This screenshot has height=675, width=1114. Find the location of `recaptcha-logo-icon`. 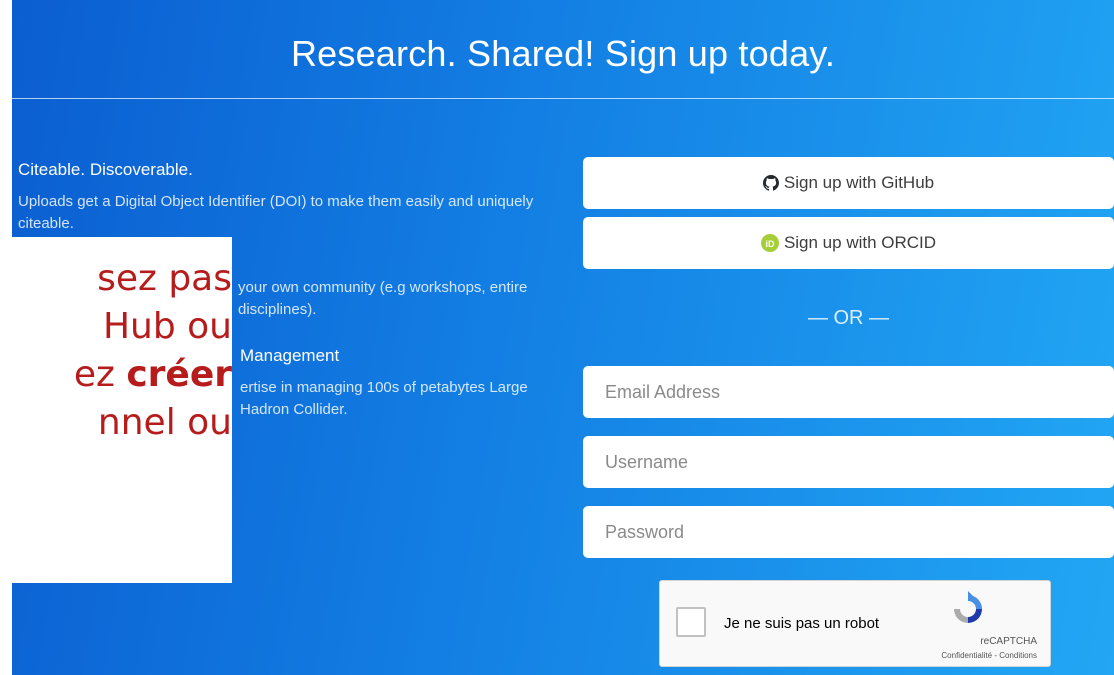

recaptcha-logo-icon is located at coordinates (968, 611).